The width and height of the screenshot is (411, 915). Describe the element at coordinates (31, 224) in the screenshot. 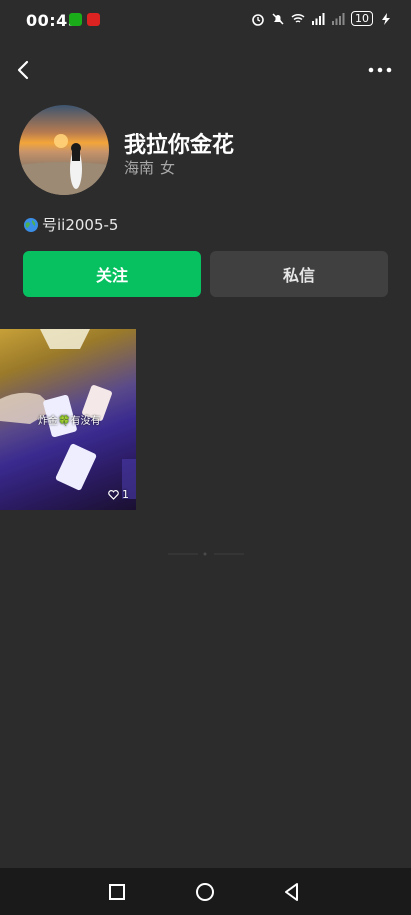

I see `globe-icon` at that location.